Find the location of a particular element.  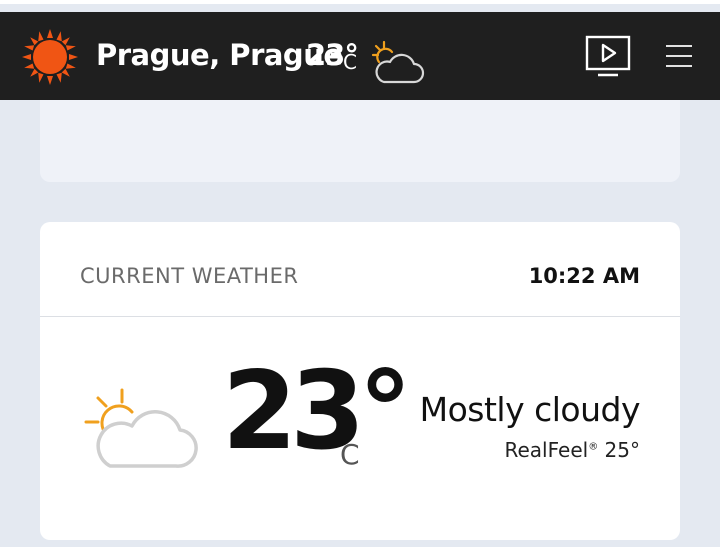

top-white-edge is located at coordinates (360, 2).